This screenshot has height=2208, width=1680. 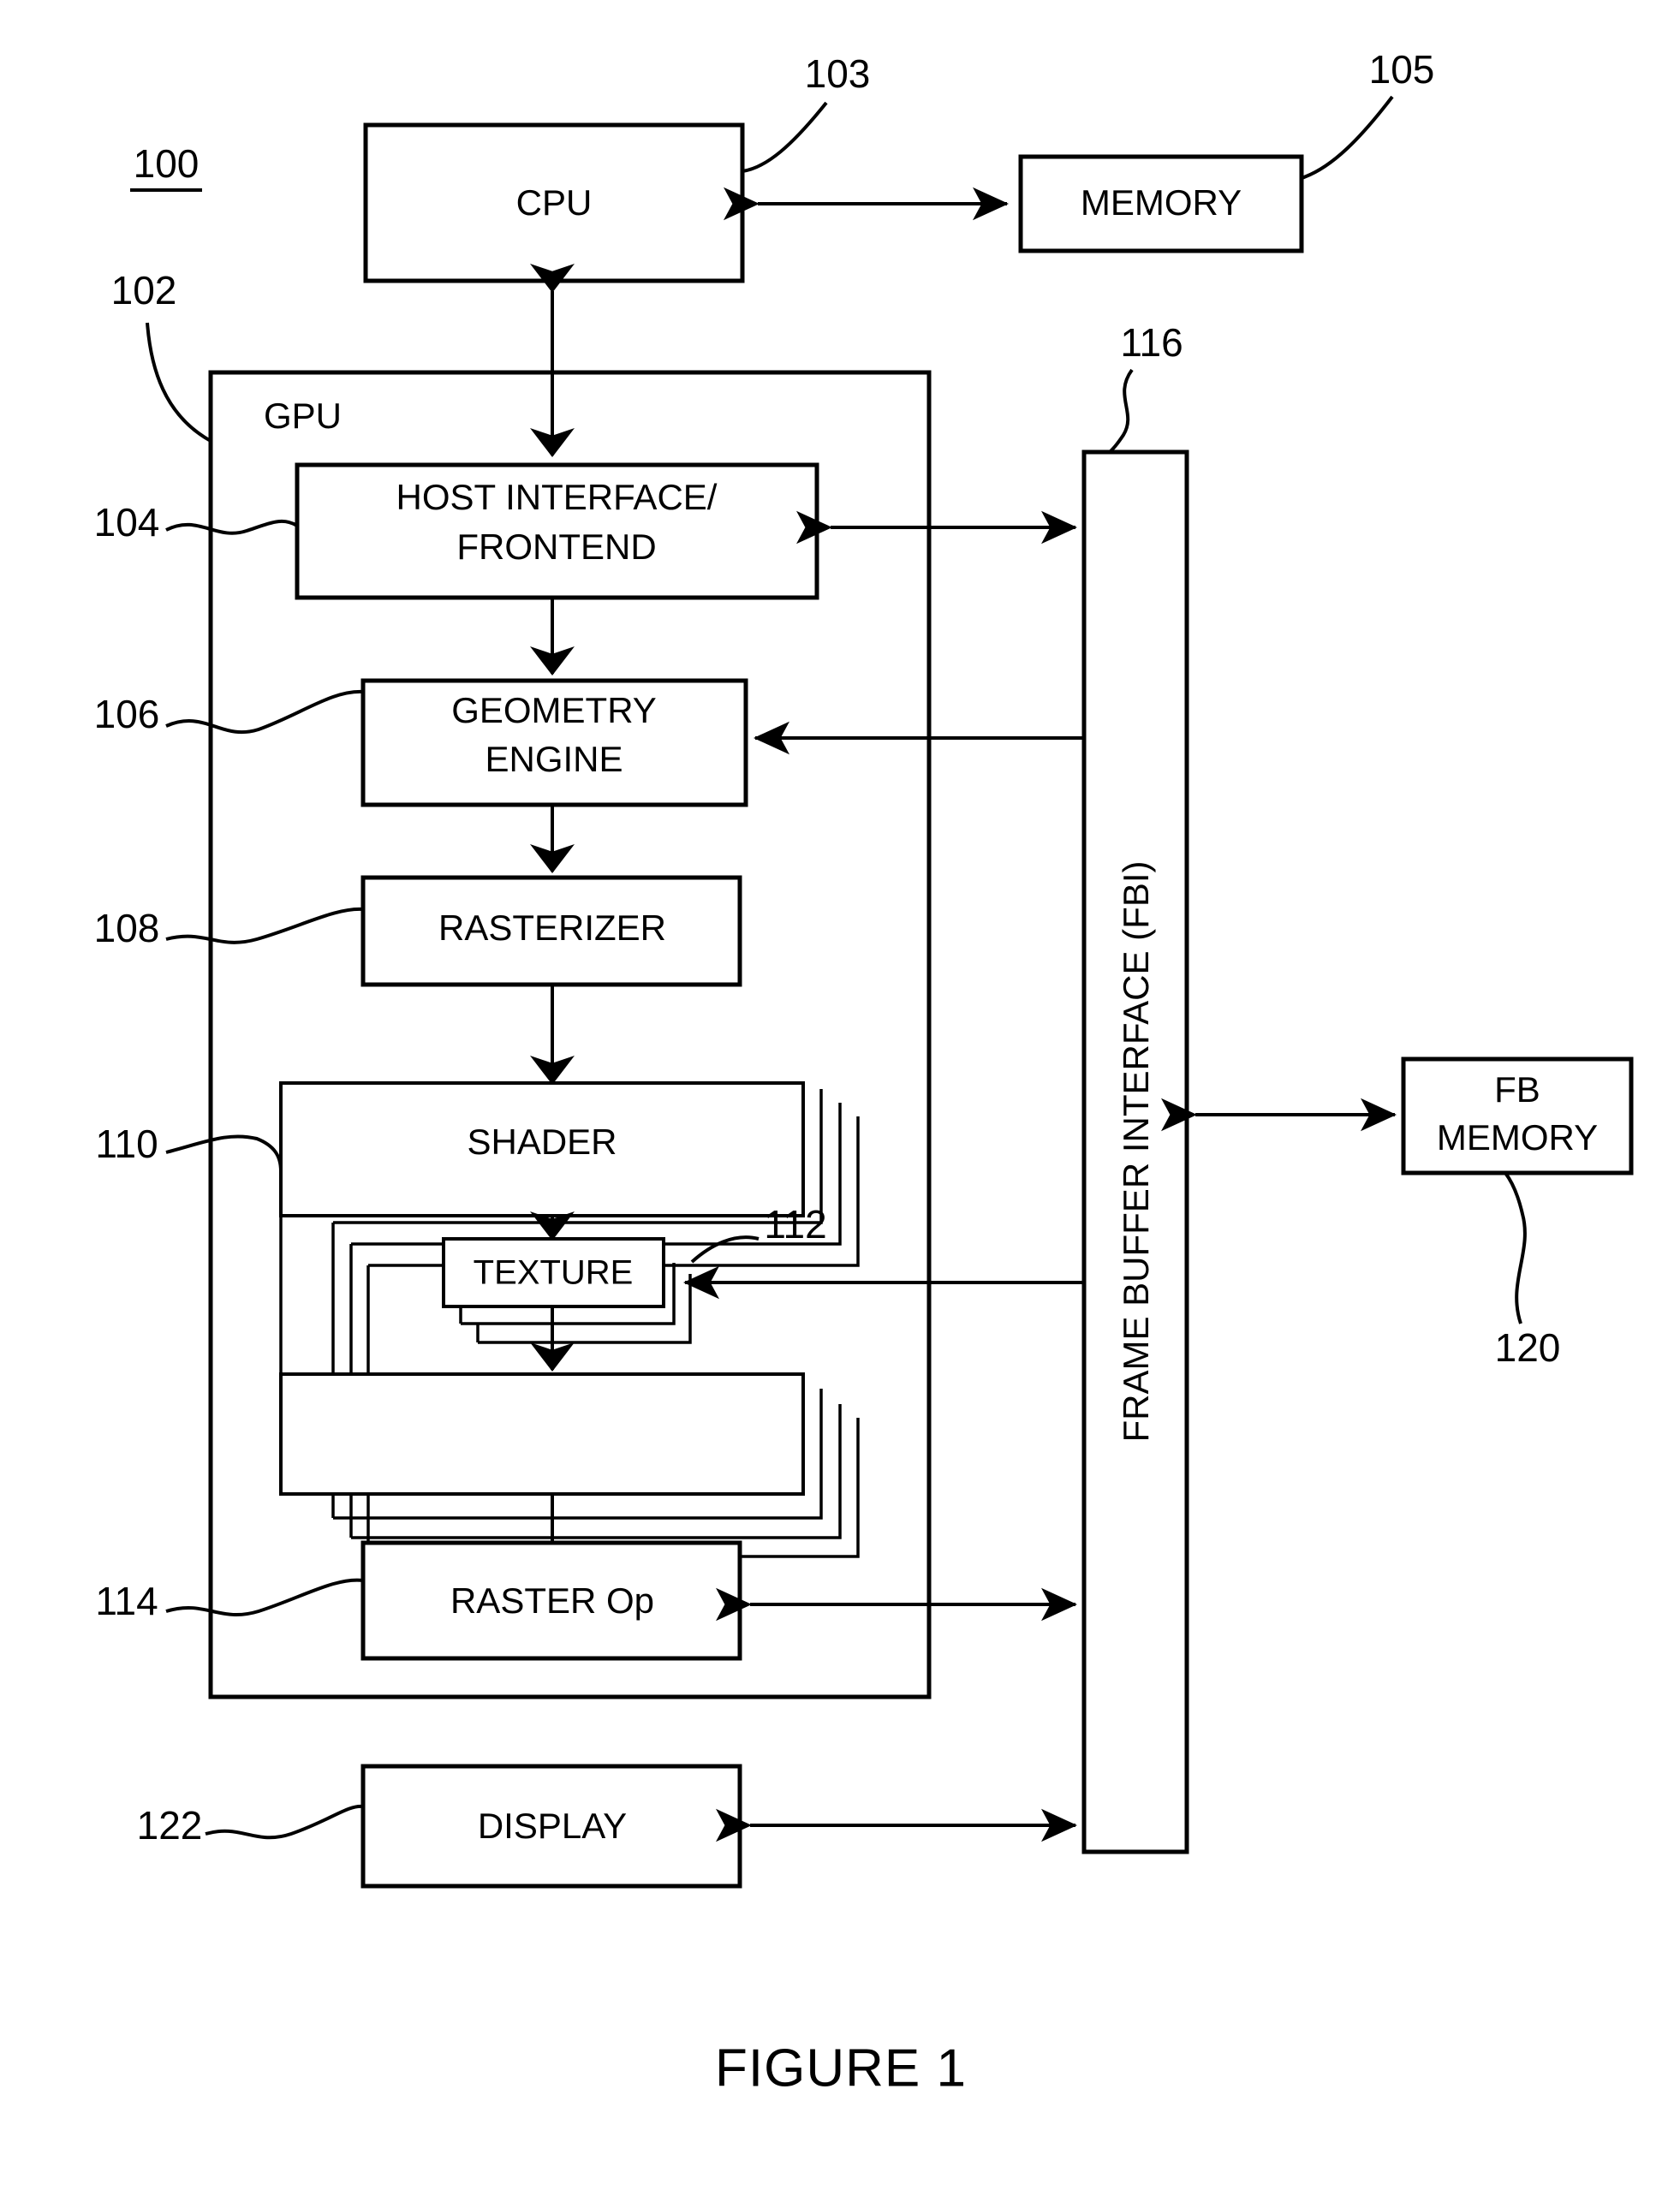 What do you see at coordinates (554, 1273) in the screenshot?
I see `texture-label: TEXTURE` at bounding box center [554, 1273].